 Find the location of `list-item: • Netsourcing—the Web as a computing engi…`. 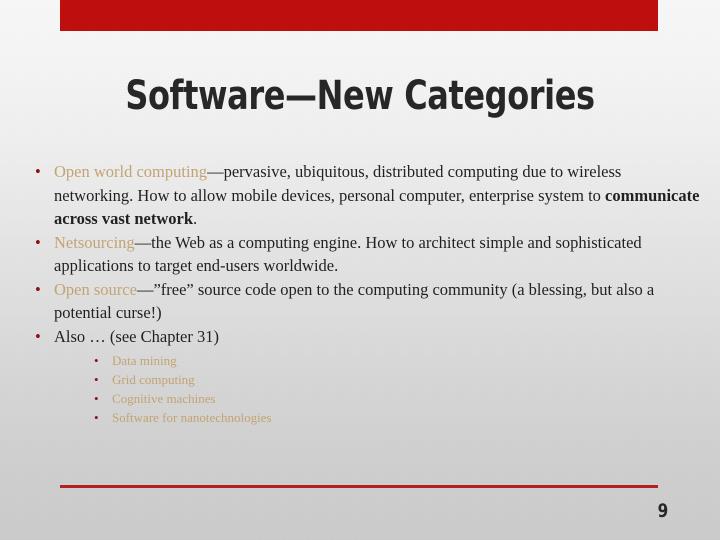

list-item: • Netsourcing—the Web as a computing engi… is located at coordinates (364, 254).